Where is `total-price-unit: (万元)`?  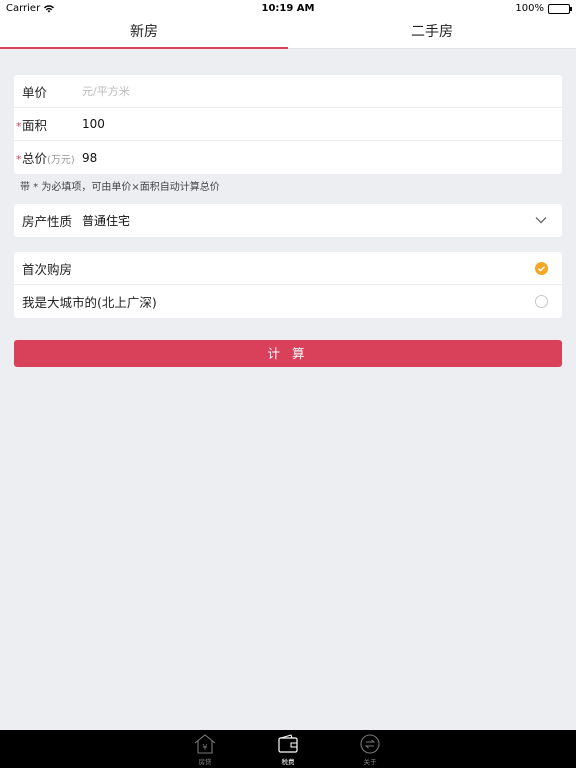 total-price-unit: (万元) is located at coordinates (61, 160).